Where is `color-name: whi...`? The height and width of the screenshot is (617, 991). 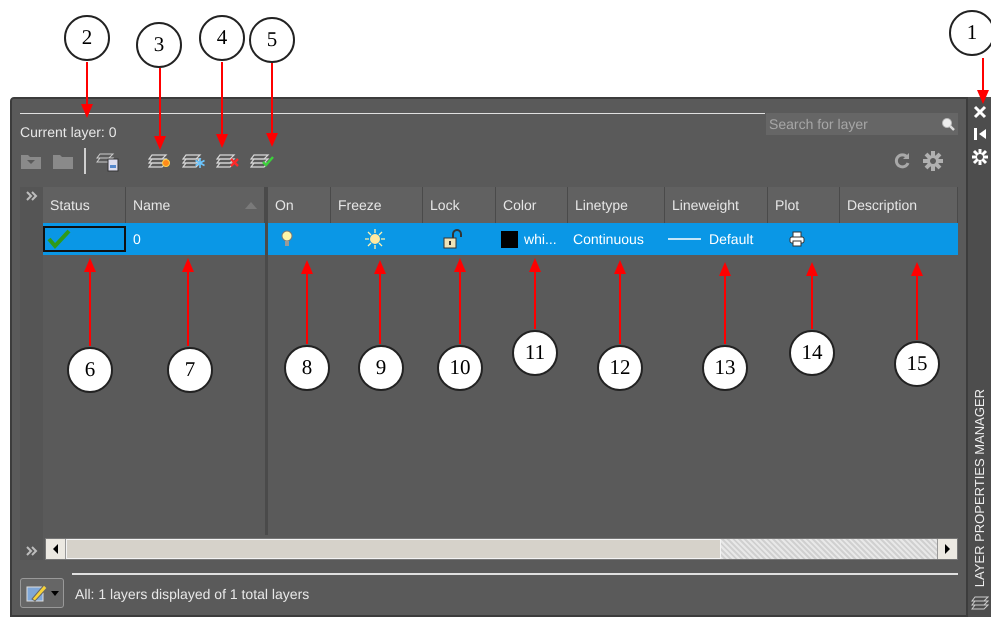
color-name: whi... is located at coordinates (540, 239).